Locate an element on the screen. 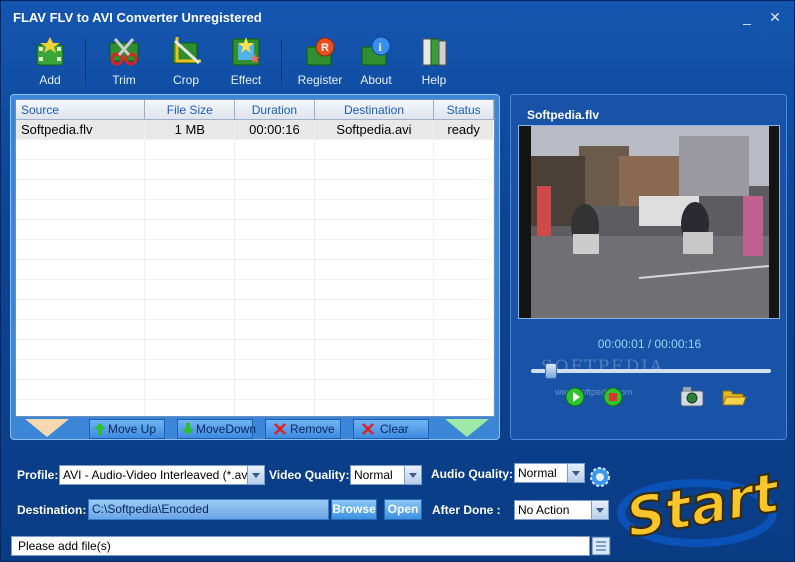  scissors-icon is located at coordinates (124, 52).